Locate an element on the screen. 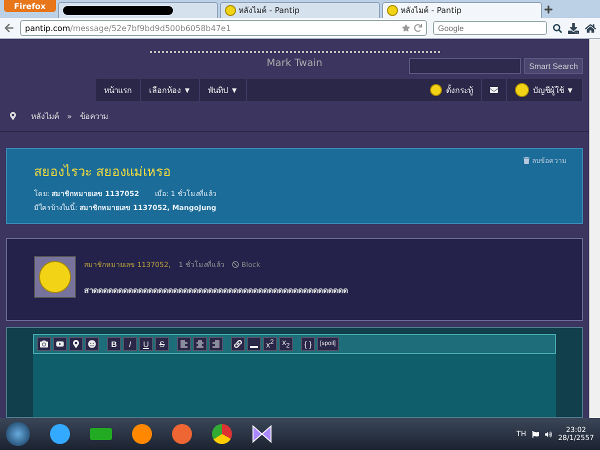 The image size is (600, 450). camera-button is located at coordinates (44, 344).